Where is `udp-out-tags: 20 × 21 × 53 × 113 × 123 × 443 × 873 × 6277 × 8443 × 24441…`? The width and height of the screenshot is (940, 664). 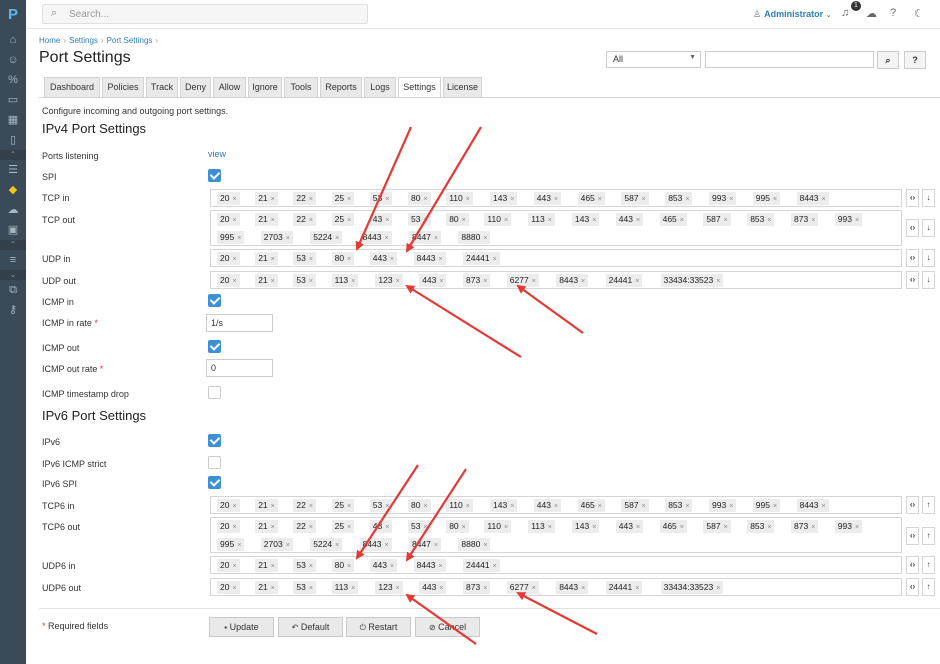
udp-out-tags: 20 × 21 × 53 × 113 × 123 × 443 × 873 × 6277 × 8443 × 24441… is located at coordinates (556, 280).